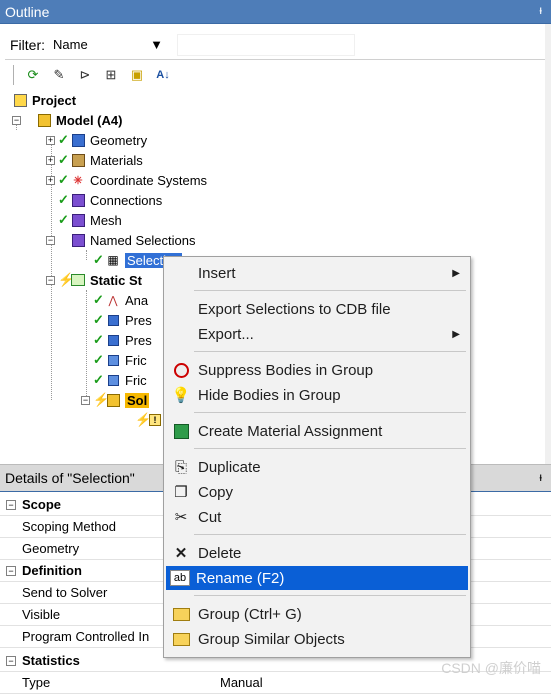 The width and height of the screenshot is (551, 694). What do you see at coordinates (111, 75) in the screenshot?
I see `expand-icon: ⊞` at bounding box center [111, 75].